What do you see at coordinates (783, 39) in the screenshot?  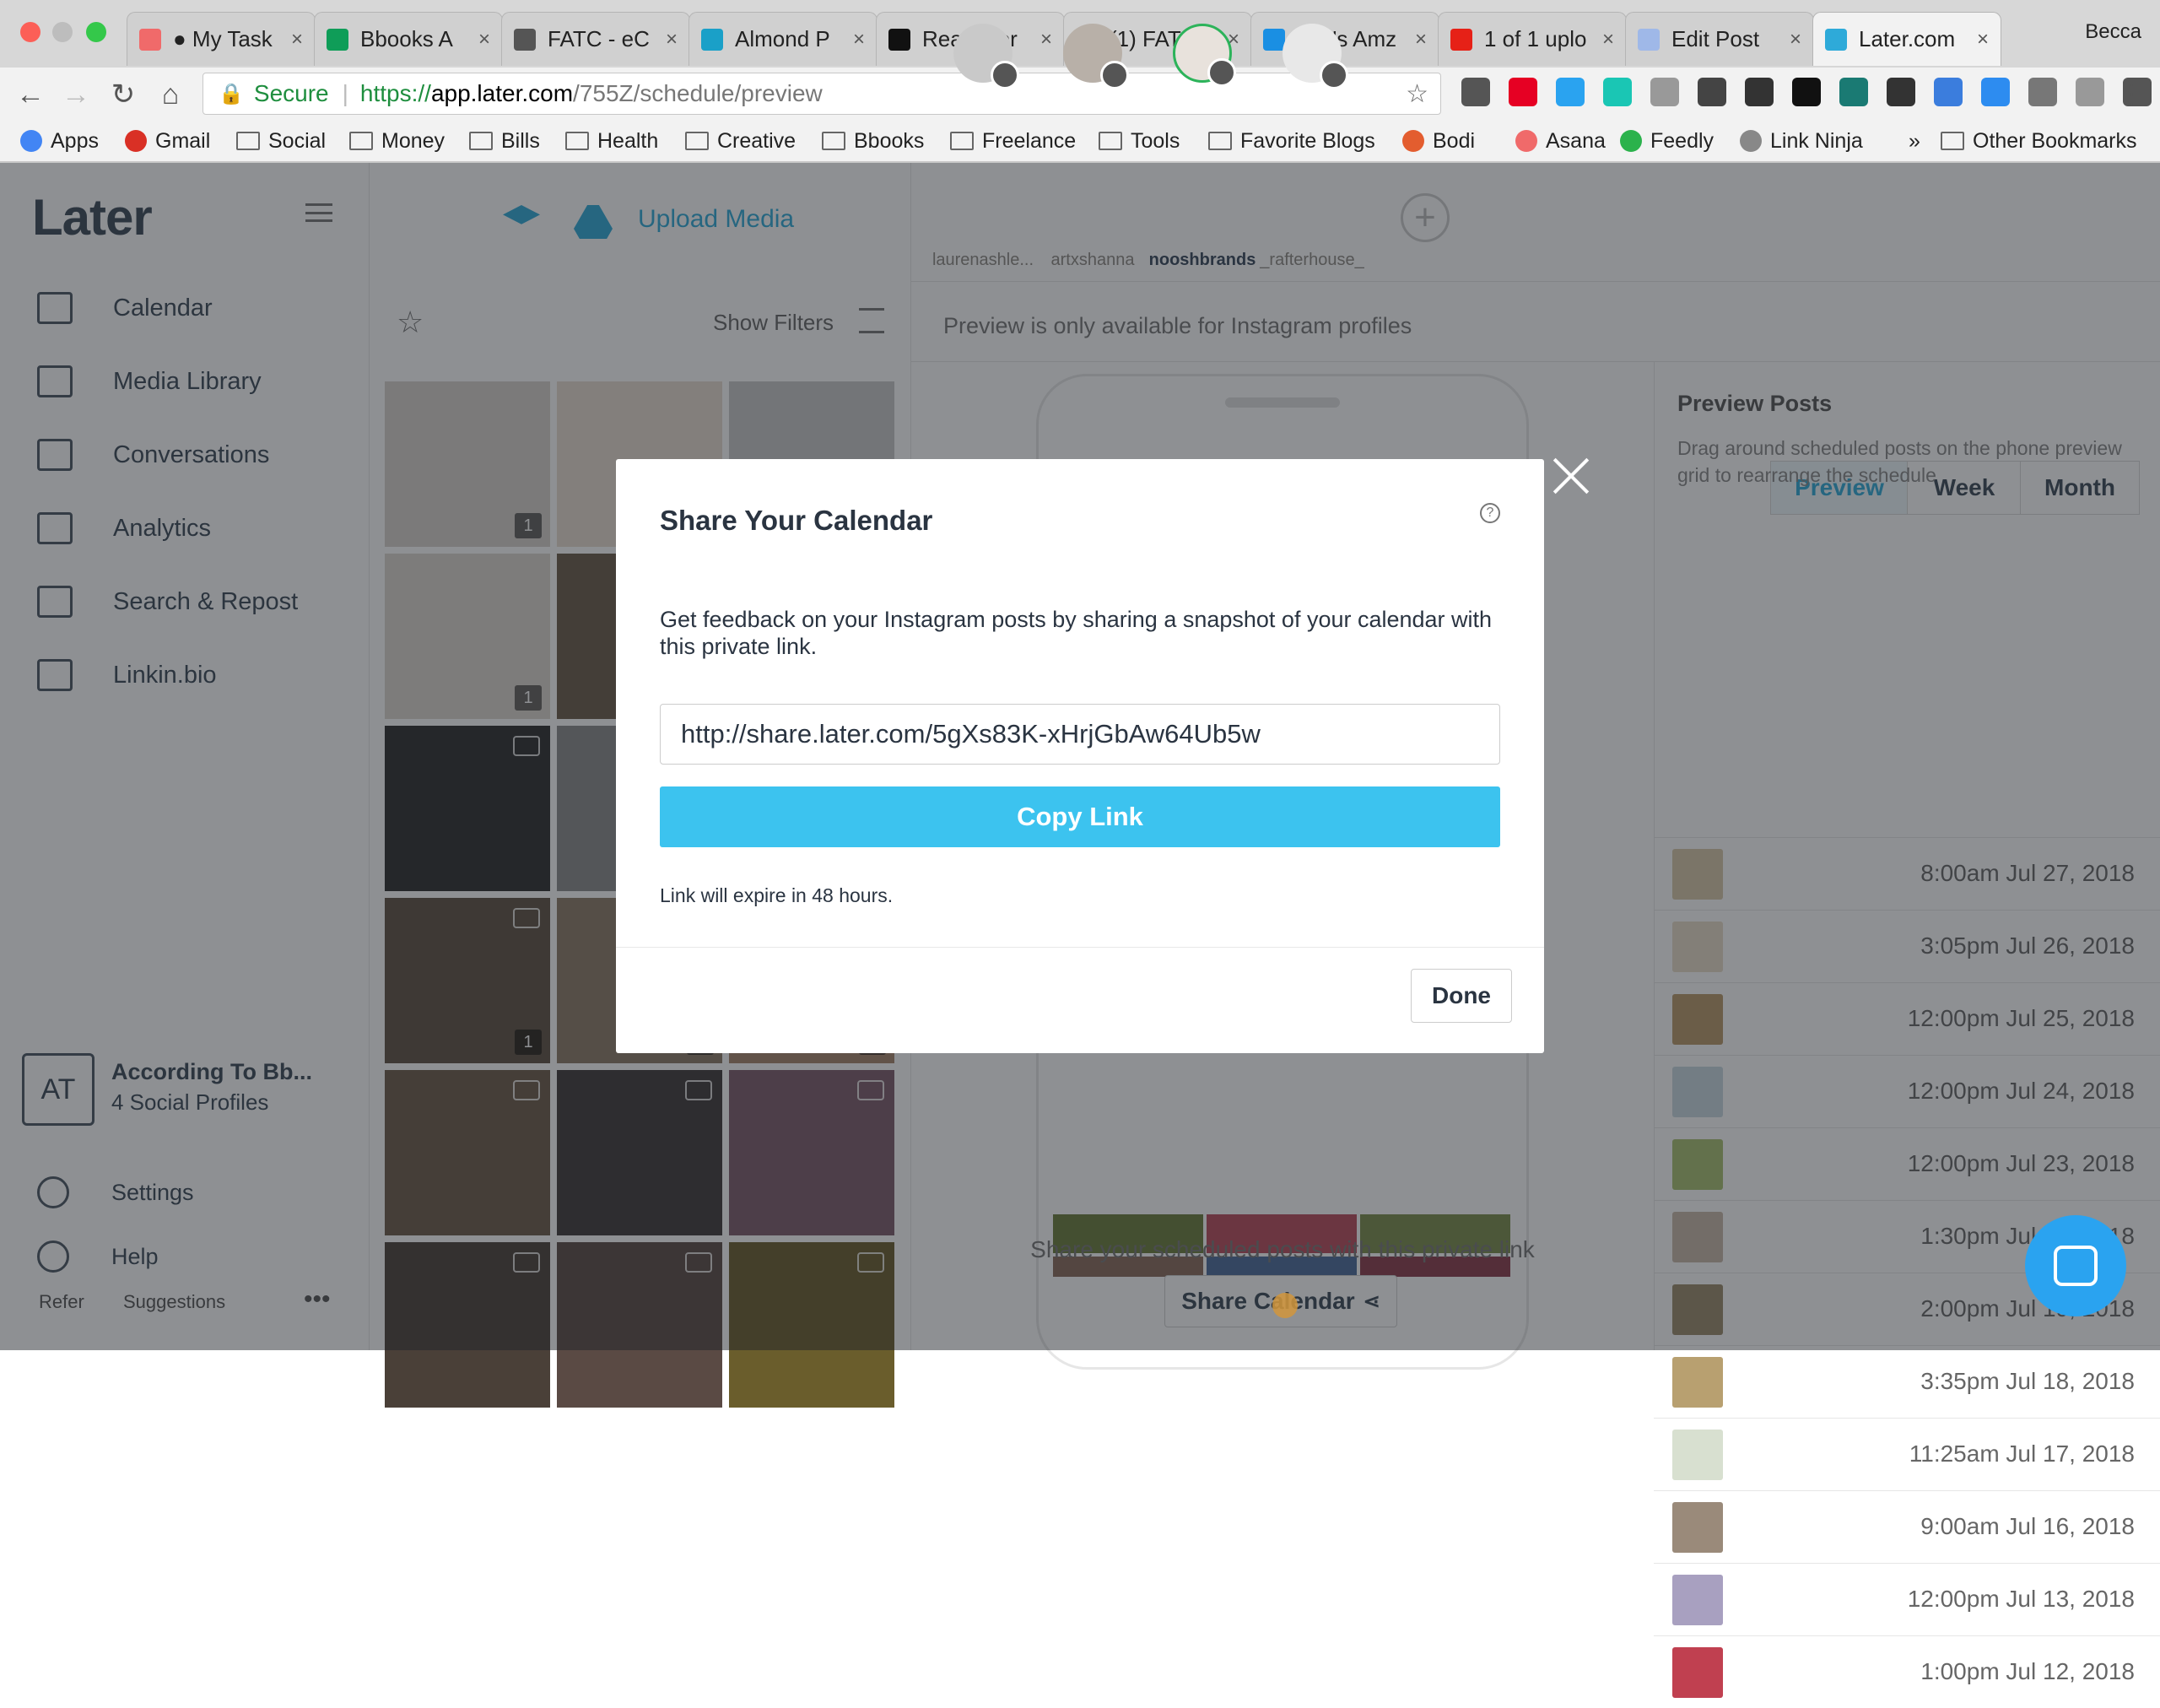 I see `browser-tab: Almond P ×` at bounding box center [783, 39].